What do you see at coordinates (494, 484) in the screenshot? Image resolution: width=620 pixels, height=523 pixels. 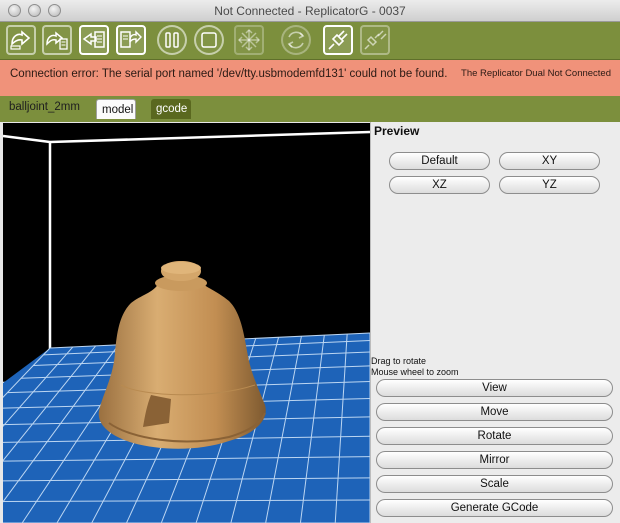 I see `scale-button: Scale` at bounding box center [494, 484].